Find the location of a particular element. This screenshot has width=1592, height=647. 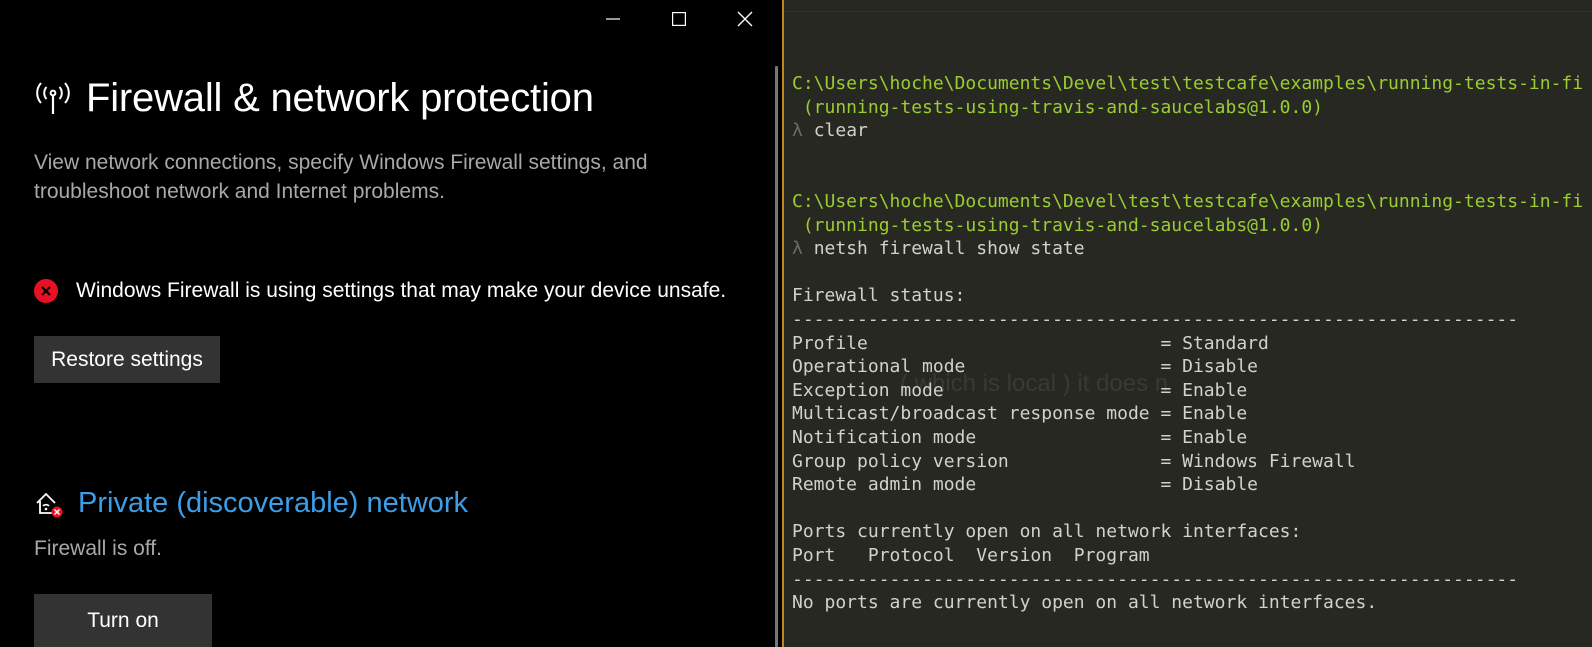

vertical-scrollbar is located at coordinates (776, 356).